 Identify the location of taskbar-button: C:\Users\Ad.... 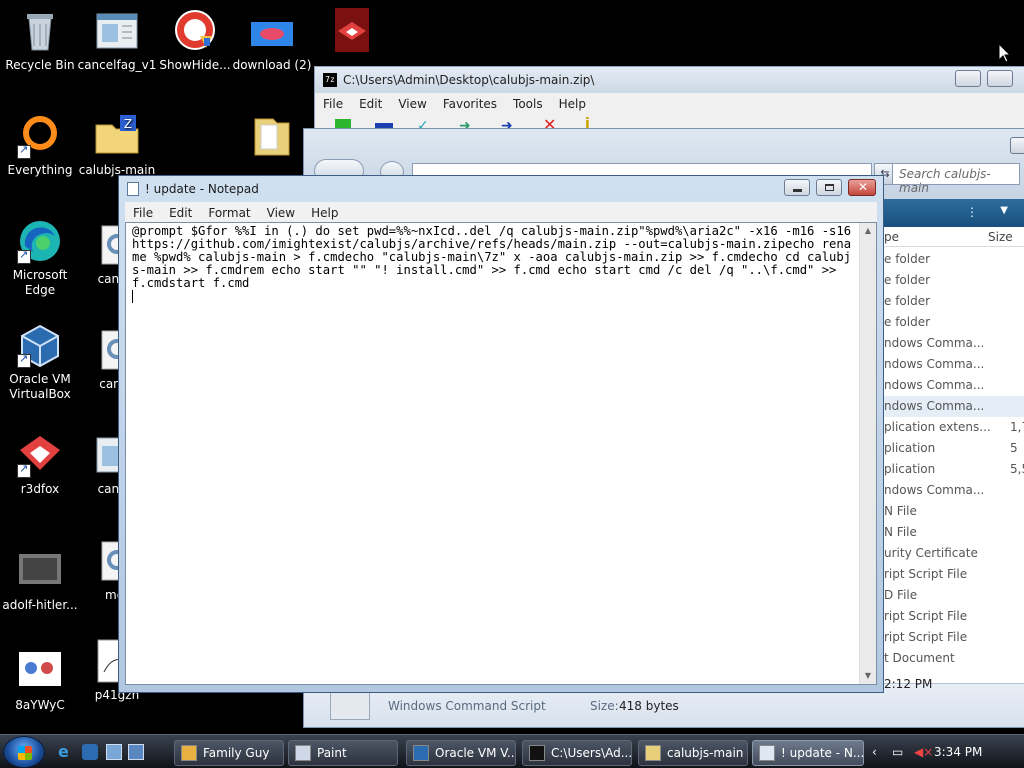
(577, 753).